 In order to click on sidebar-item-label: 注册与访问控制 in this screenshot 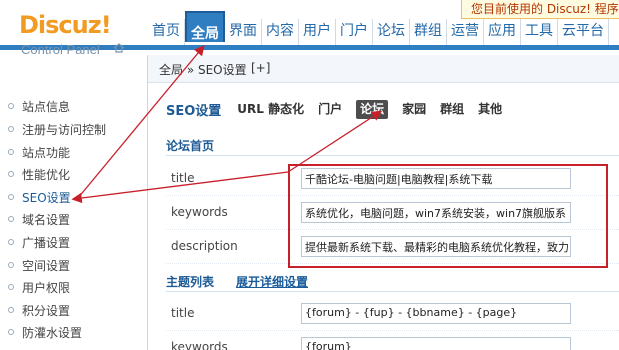, I will do `click(64, 129)`.